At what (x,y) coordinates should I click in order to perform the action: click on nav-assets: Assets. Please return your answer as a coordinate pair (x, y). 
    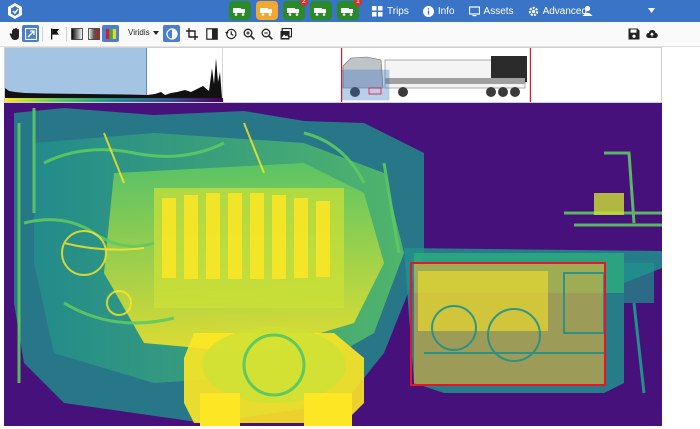
    Looking at the image, I should click on (491, 11).